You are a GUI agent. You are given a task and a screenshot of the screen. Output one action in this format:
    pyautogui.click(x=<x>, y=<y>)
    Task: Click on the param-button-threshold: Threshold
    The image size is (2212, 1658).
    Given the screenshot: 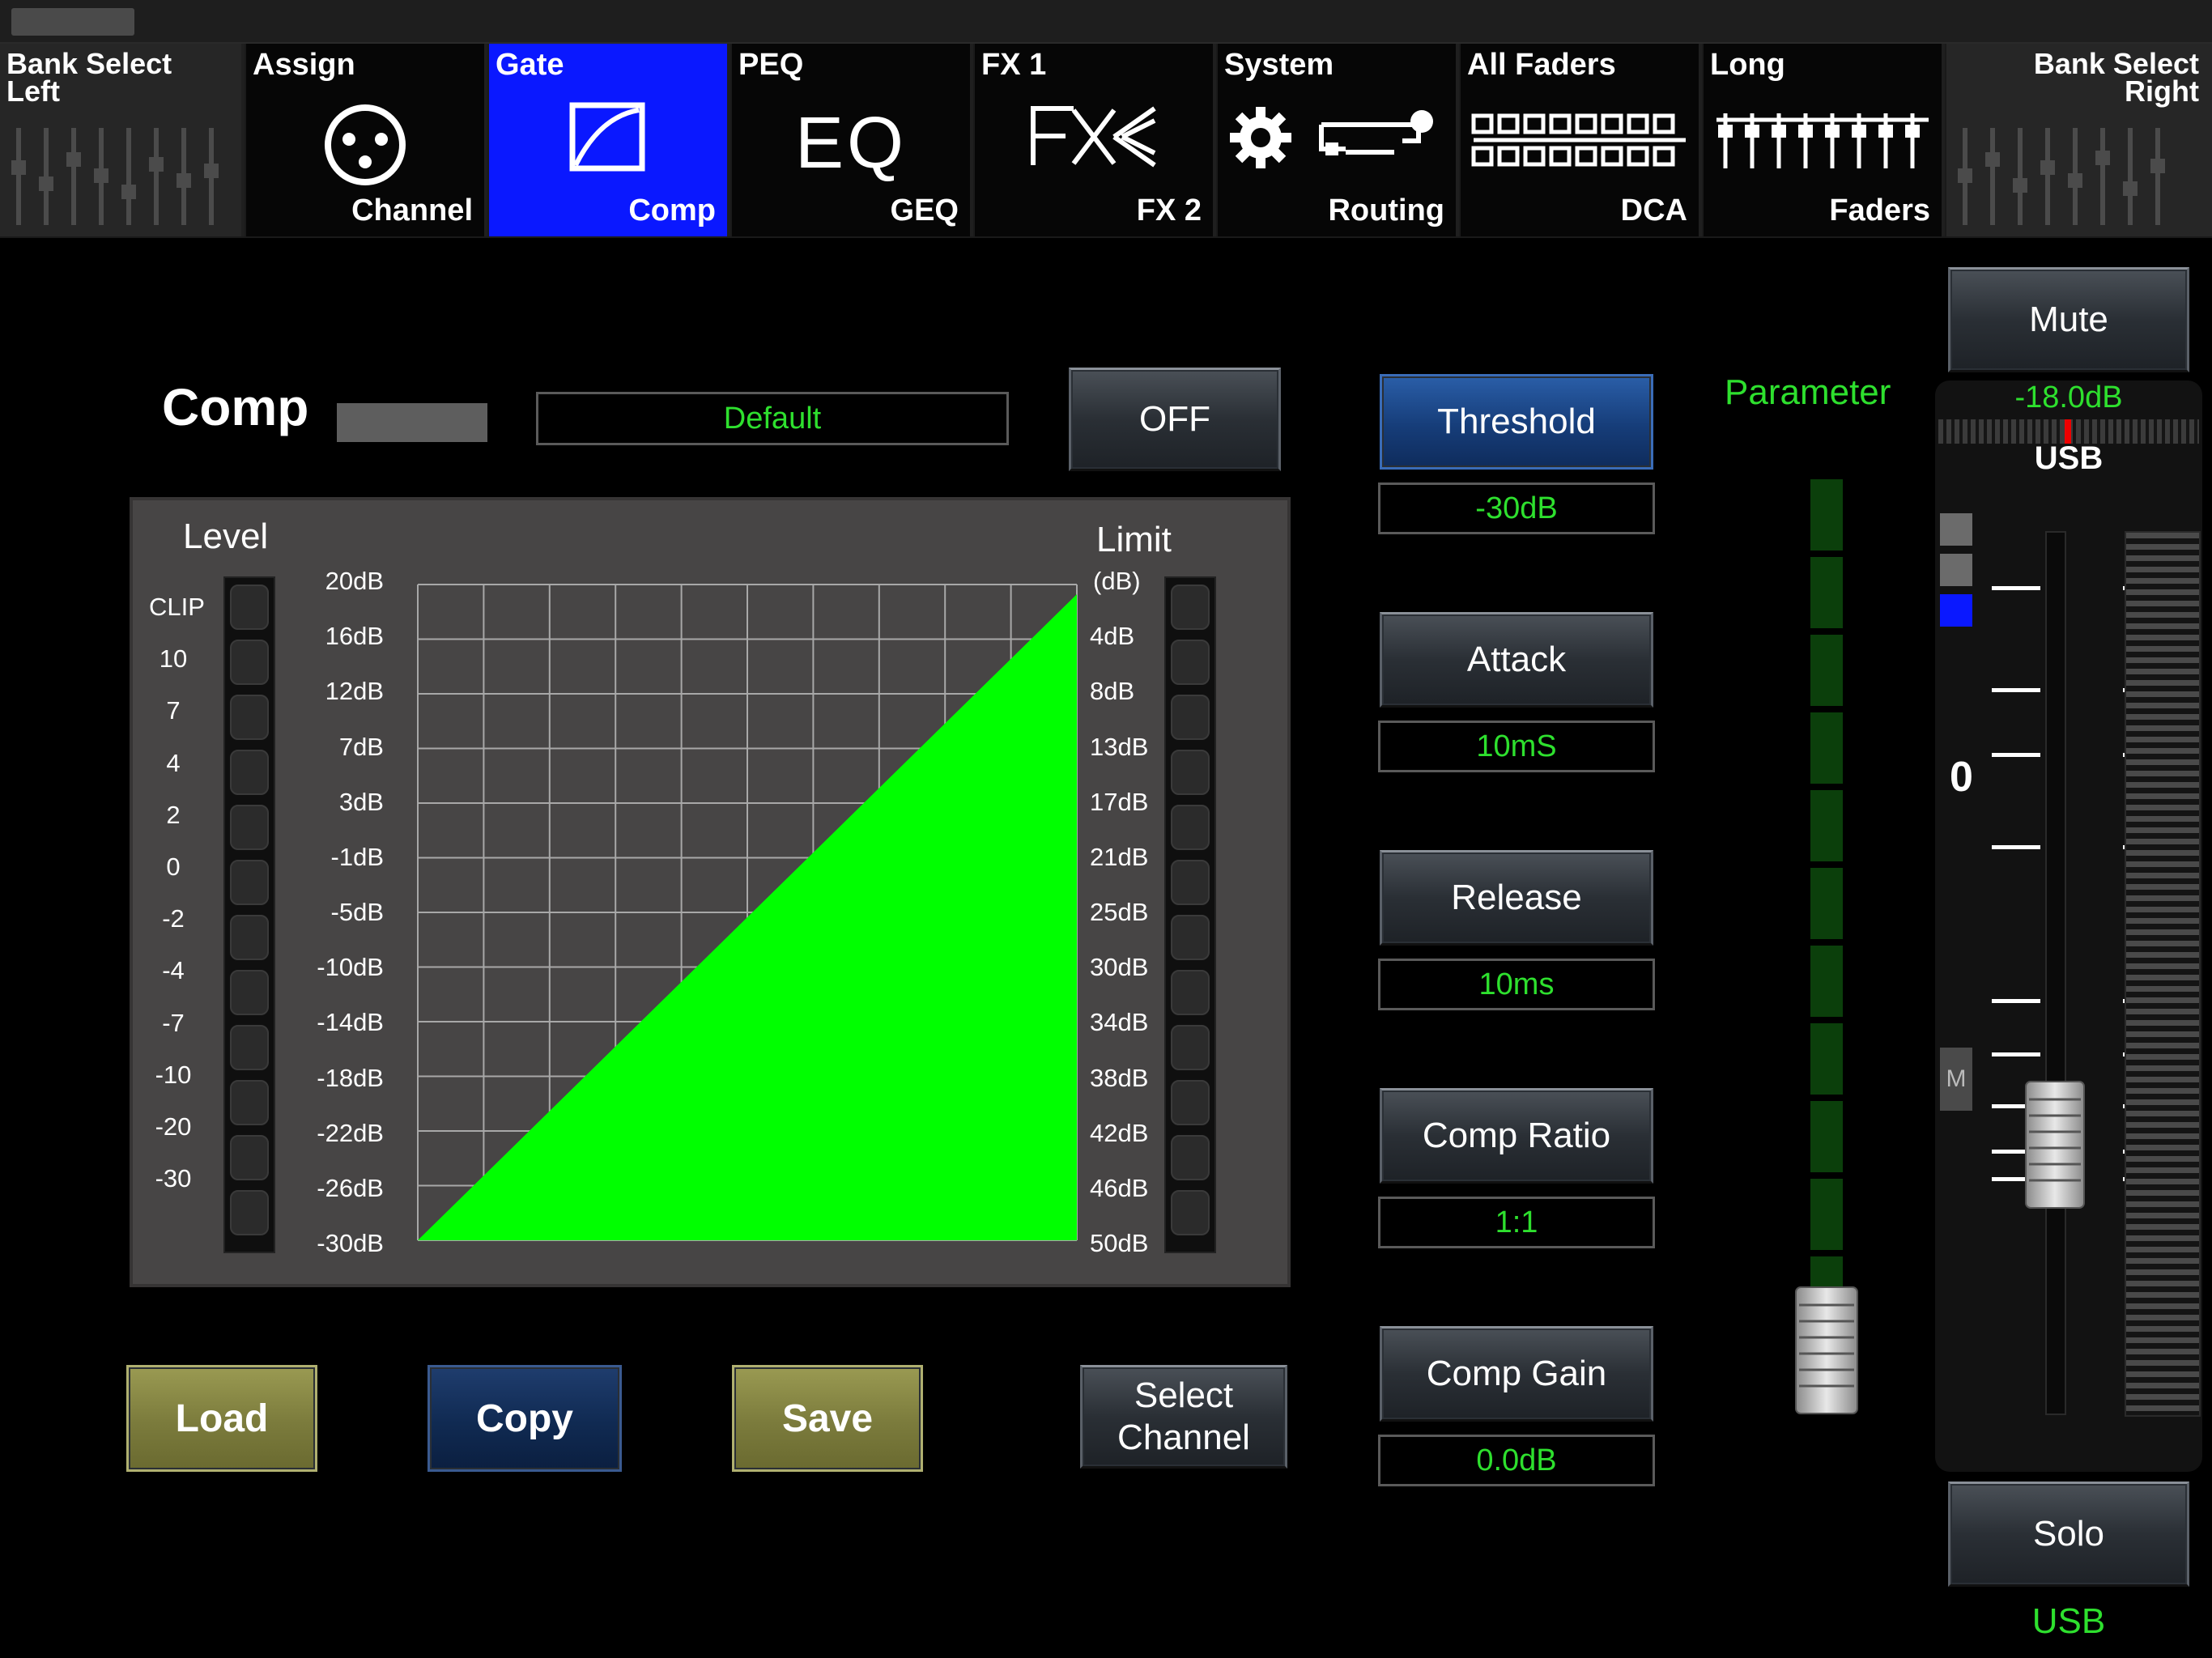 What is the action you would take?
    pyautogui.click(x=1516, y=422)
    